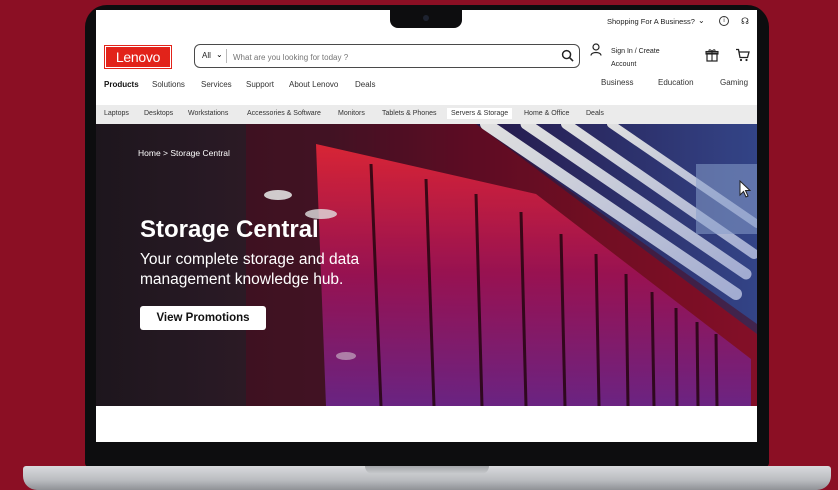  I want to click on cat-home-office: Home & Office, so click(546, 113).